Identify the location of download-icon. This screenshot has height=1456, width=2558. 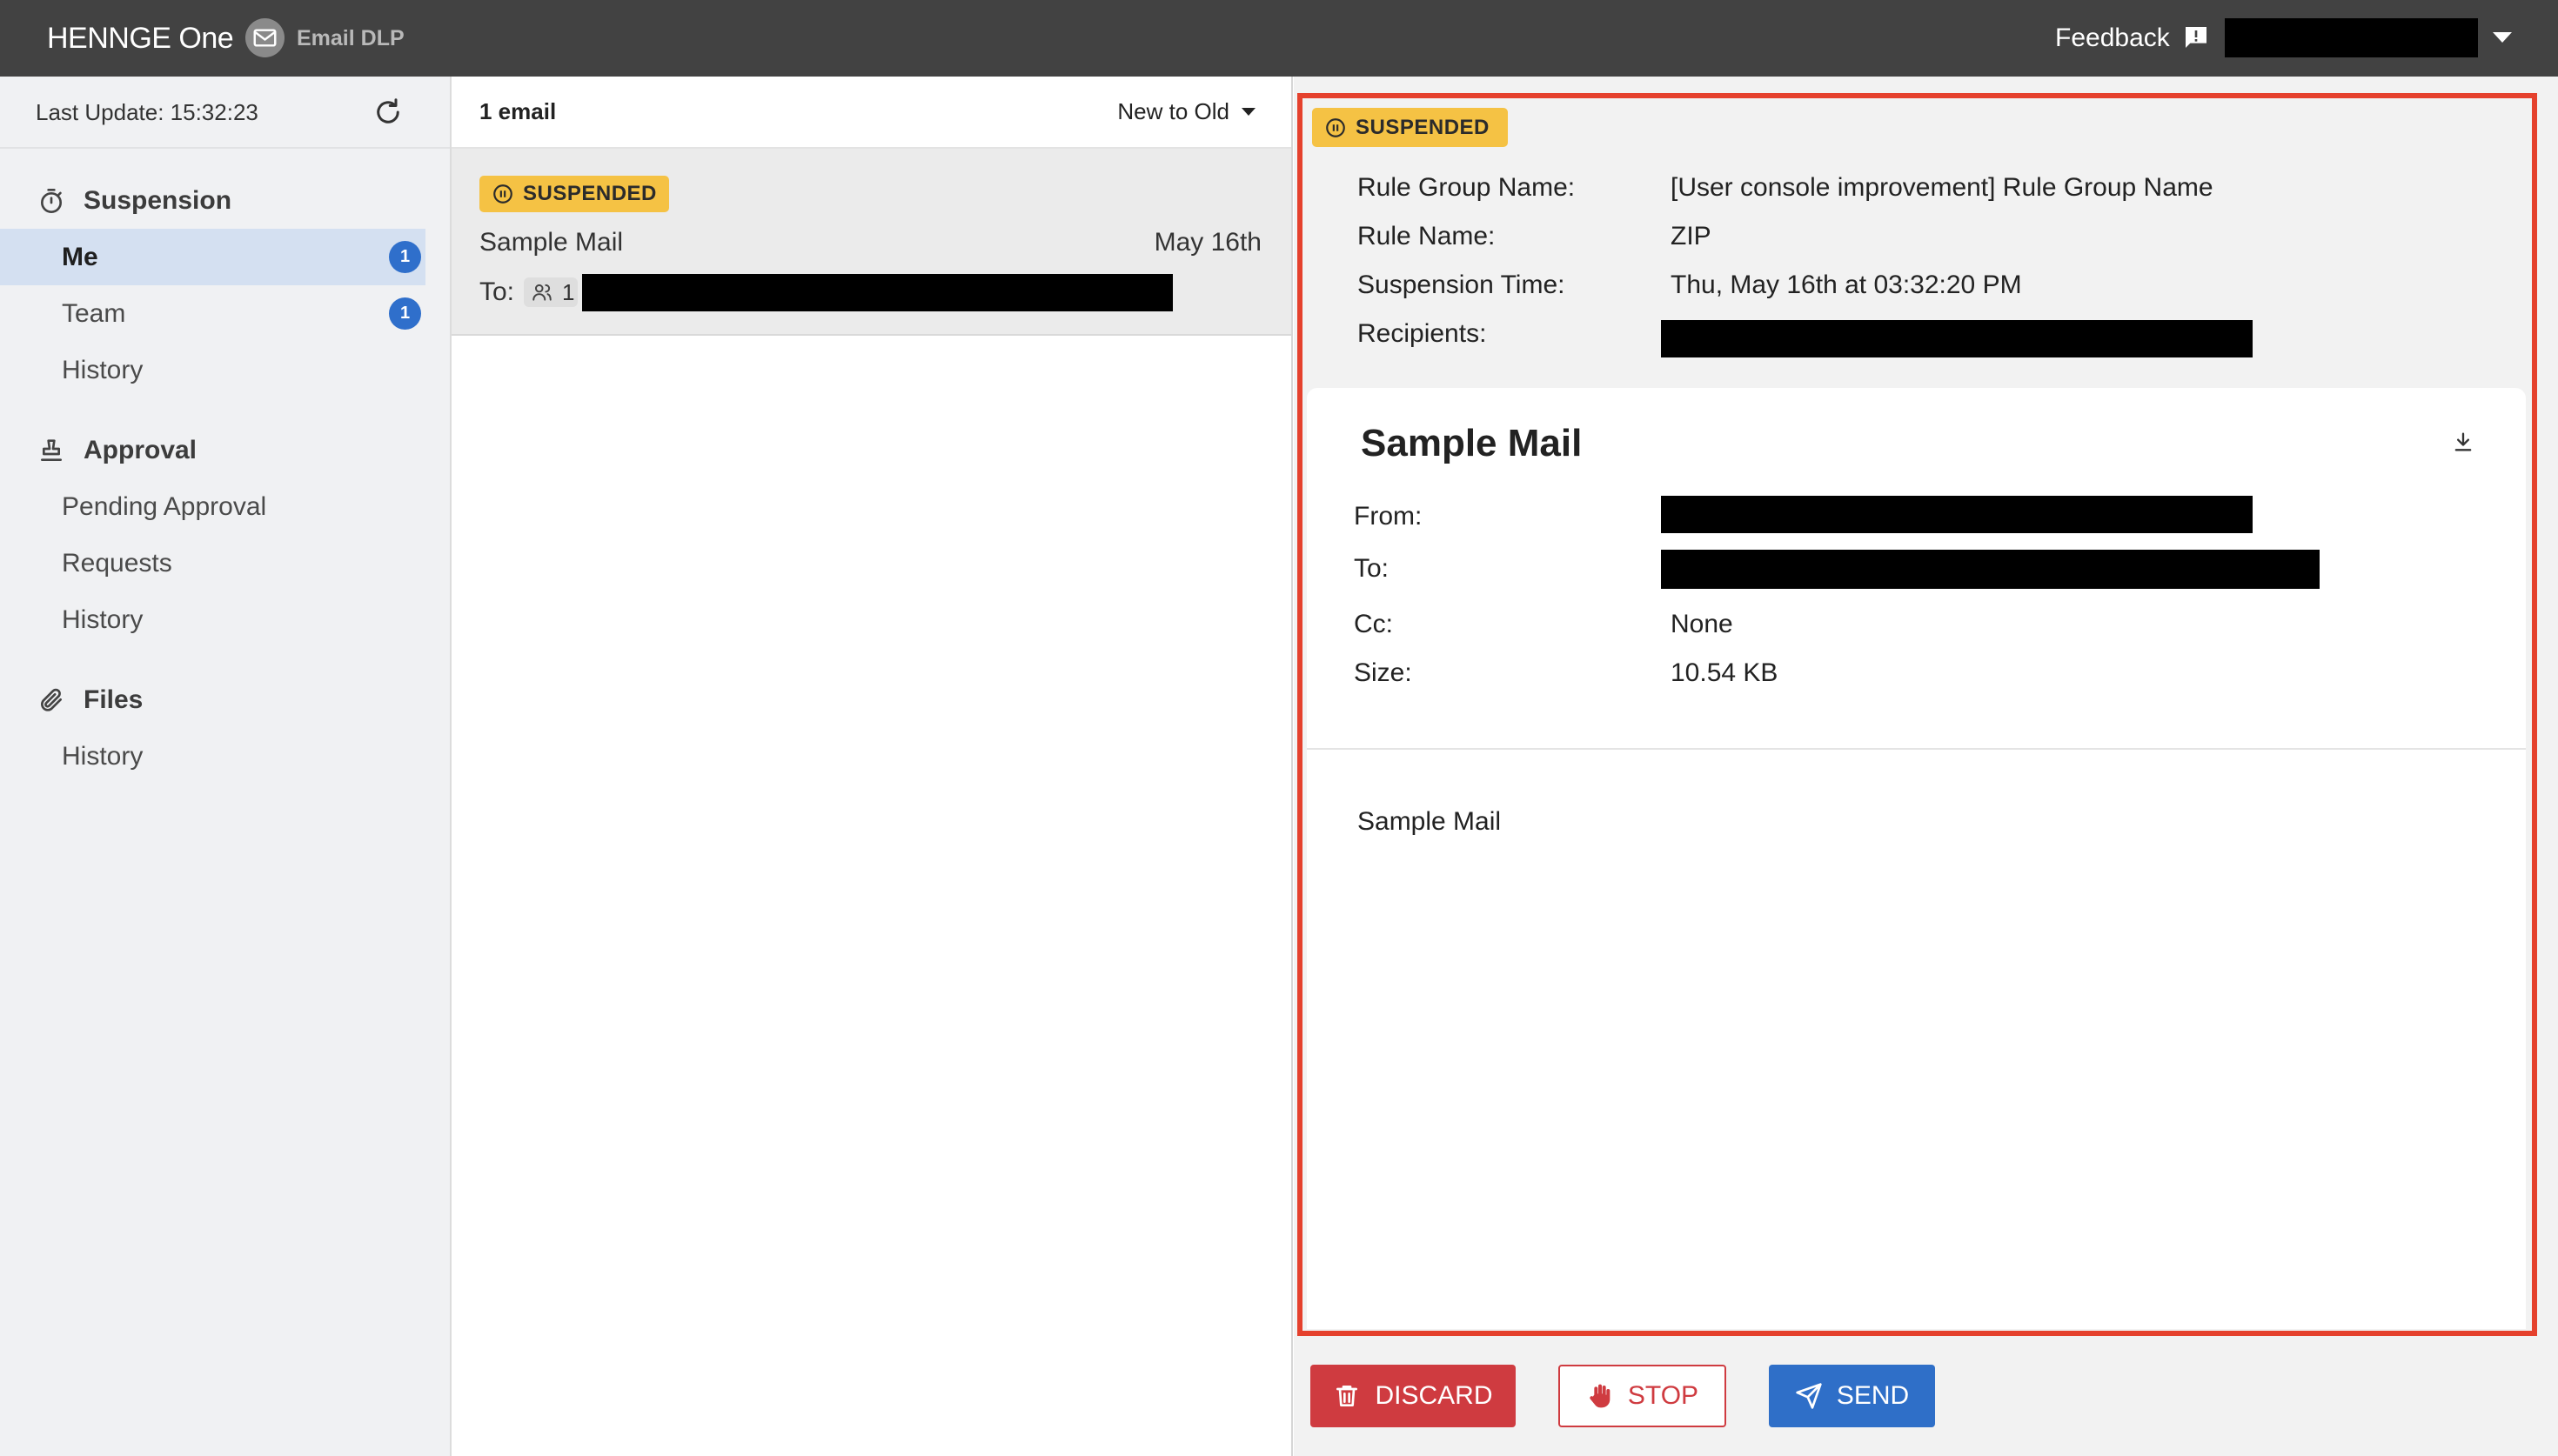
(2463, 442).